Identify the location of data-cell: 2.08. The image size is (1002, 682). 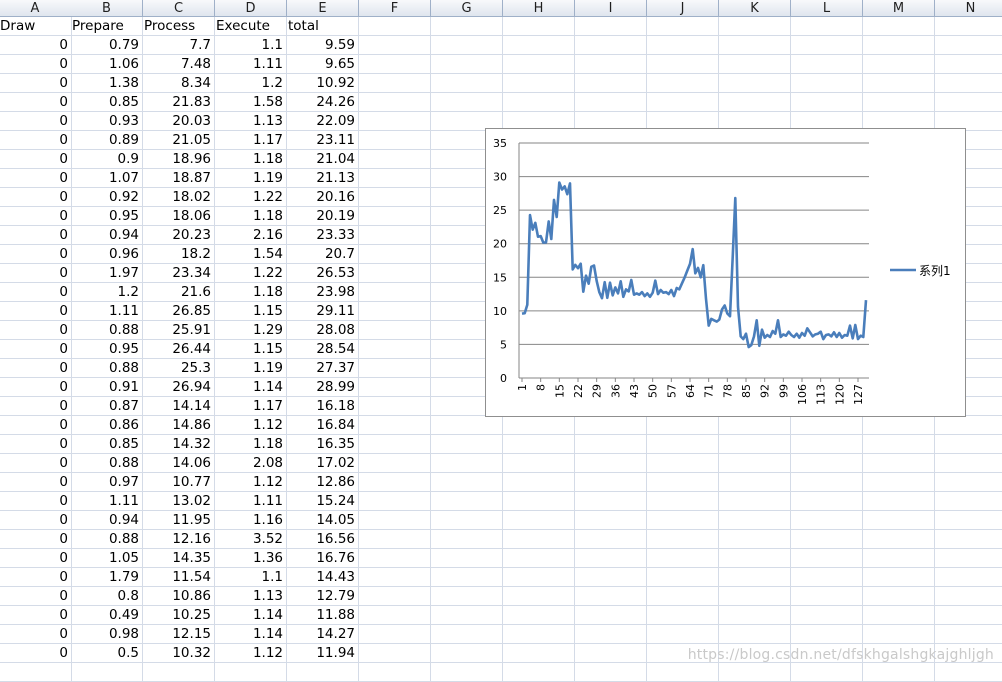
(251, 463).